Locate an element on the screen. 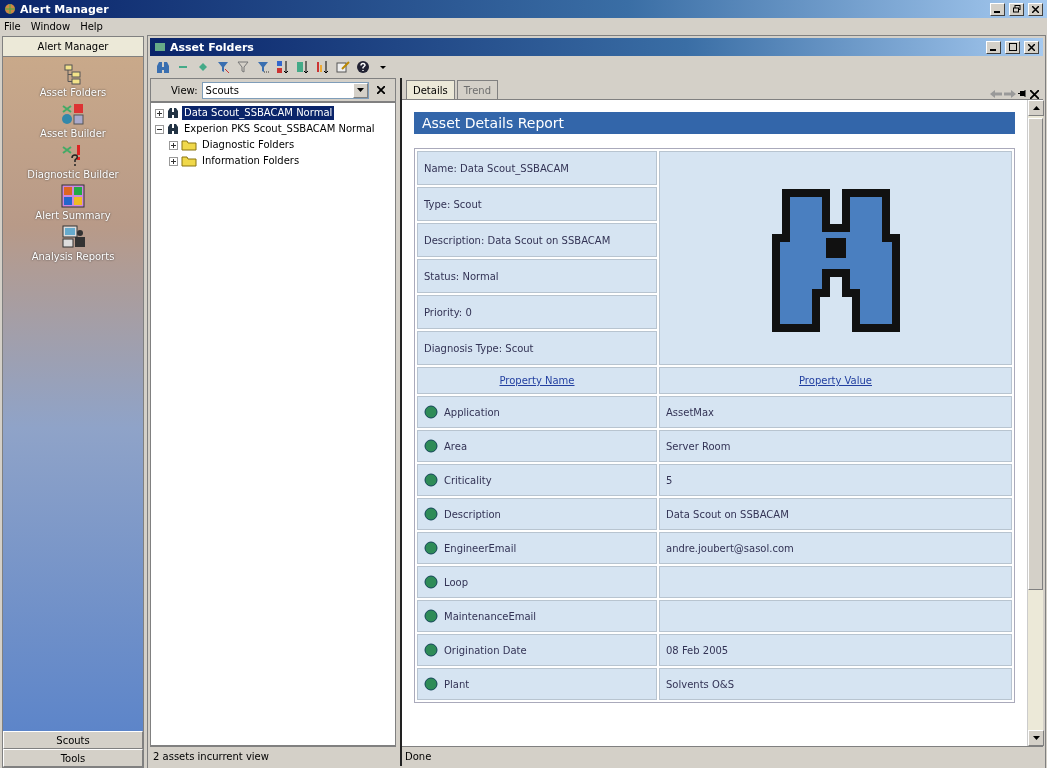  view-dropdown: Scouts is located at coordinates (285, 90).